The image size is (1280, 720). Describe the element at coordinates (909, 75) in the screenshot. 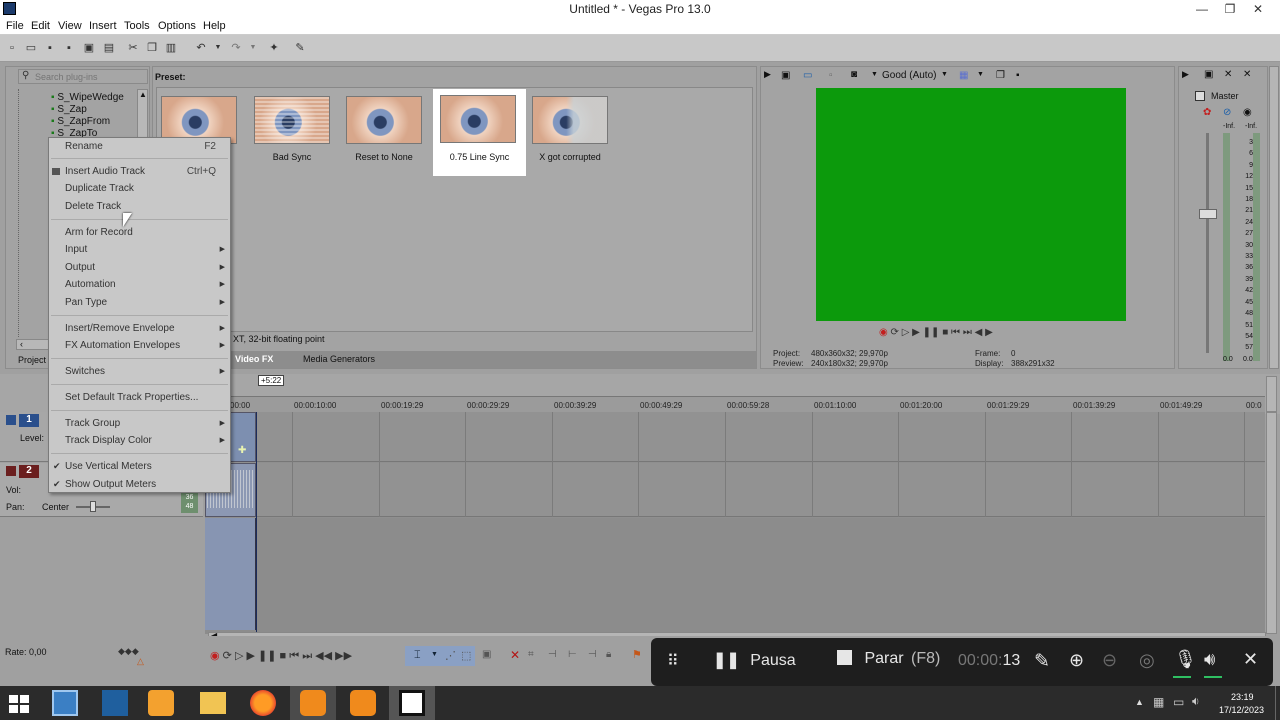

I see `preview-quality: Good (Auto)` at that location.